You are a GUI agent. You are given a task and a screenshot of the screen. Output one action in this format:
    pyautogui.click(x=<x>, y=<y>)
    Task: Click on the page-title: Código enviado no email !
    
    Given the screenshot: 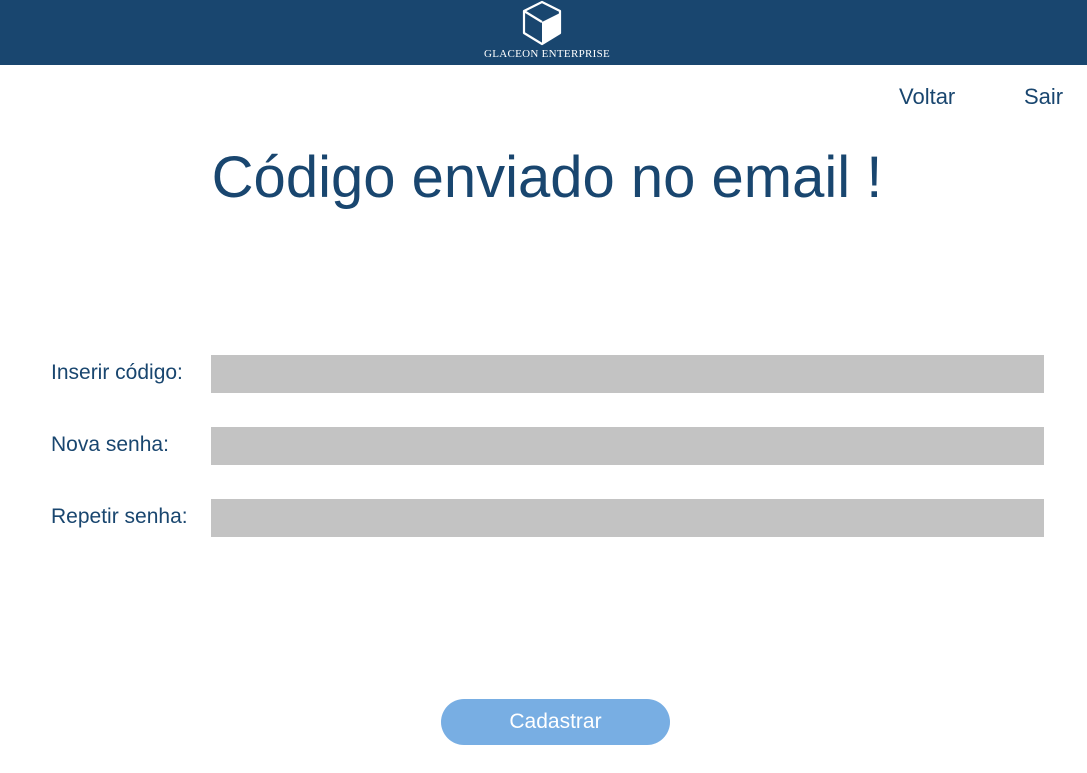 What is the action you would take?
    pyautogui.click(x=547, y=177)
    